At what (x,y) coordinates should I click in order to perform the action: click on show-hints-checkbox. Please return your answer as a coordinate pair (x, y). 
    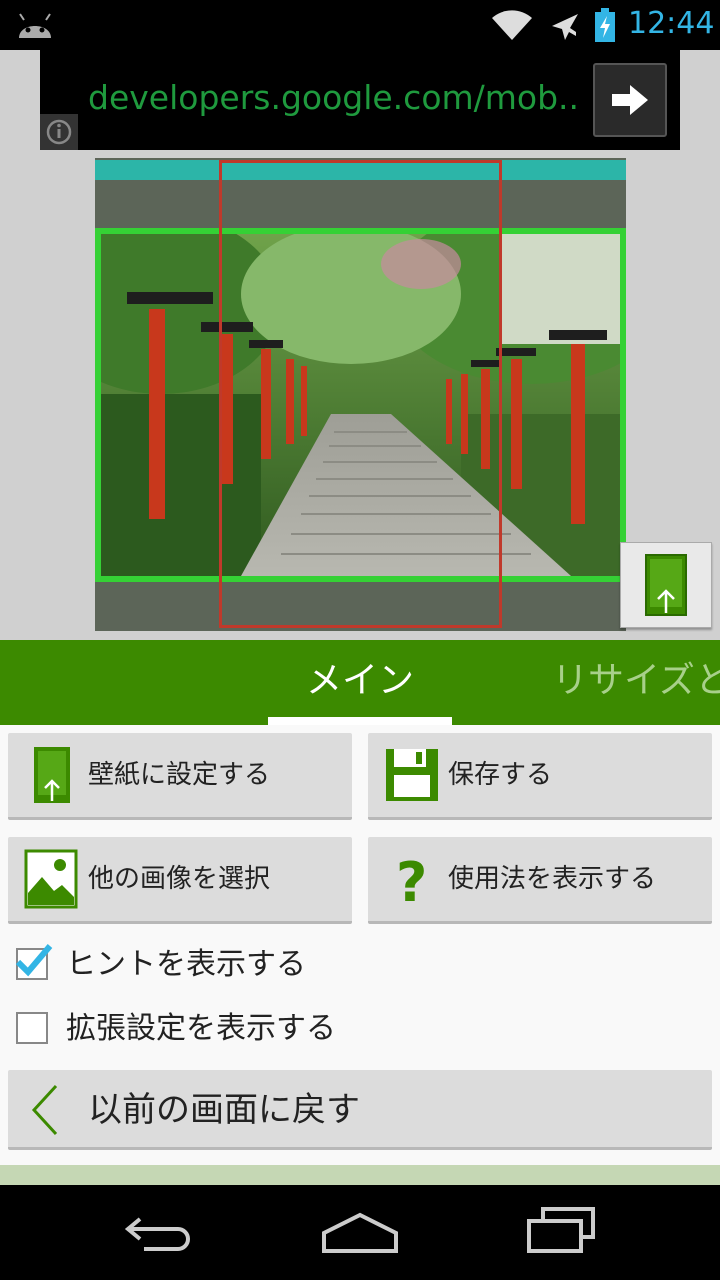
    Looking at the image, I should click on (34, 962).